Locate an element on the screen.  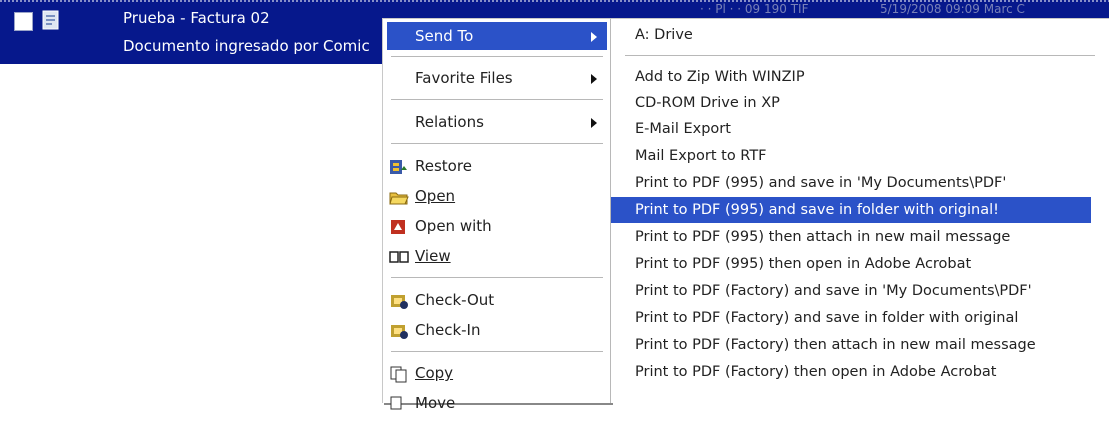
menu-item-check-out: Check-Out is located at coordinates (497, 300).